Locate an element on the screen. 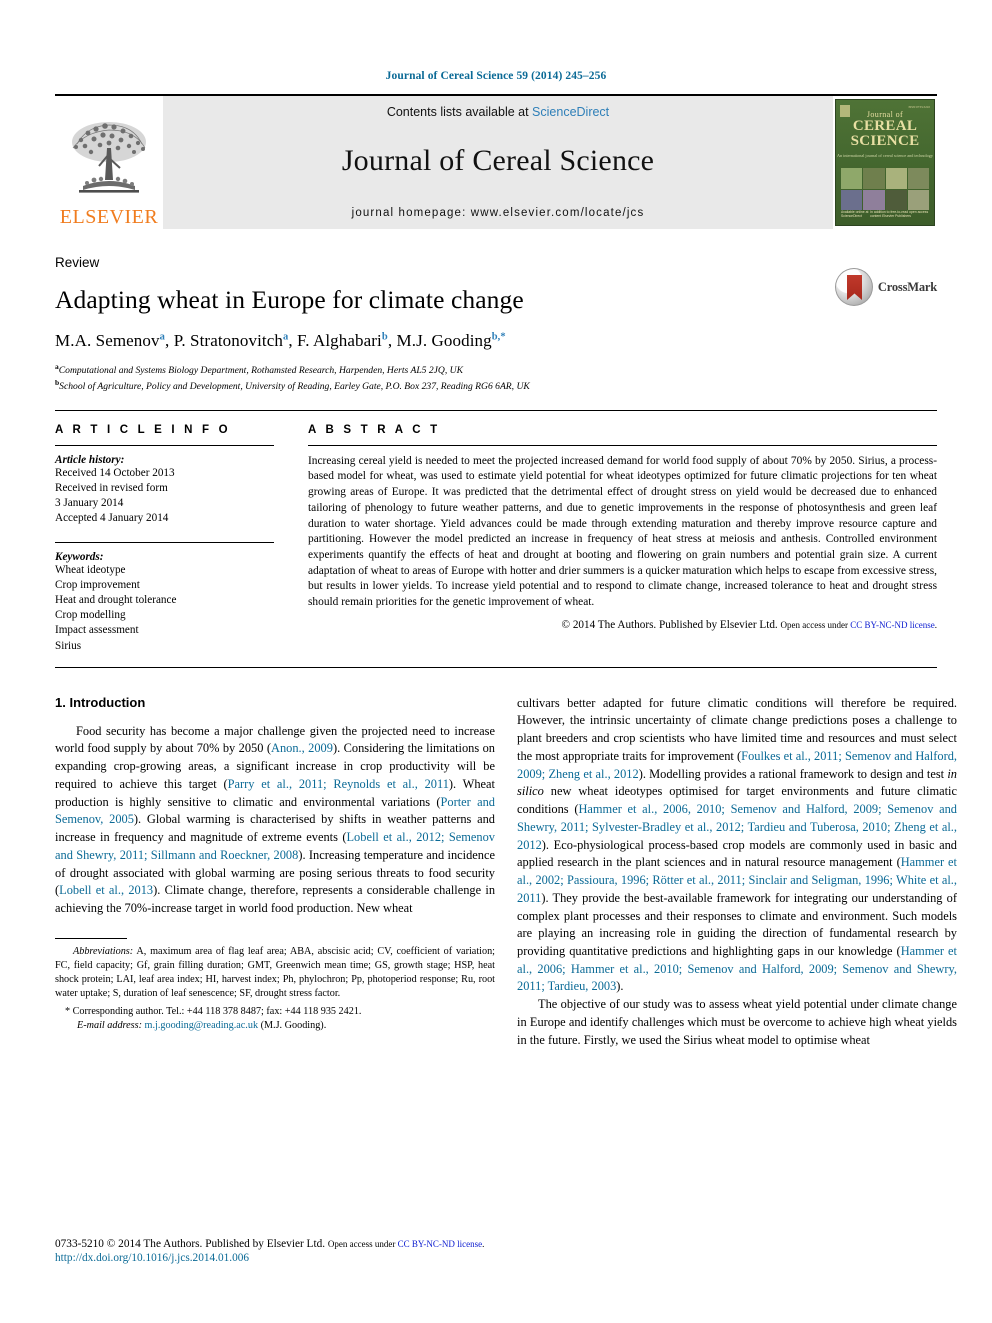 This screenshot has height=1323, width=992. footer-license-tail: . is located at coordinates (483, 1244).